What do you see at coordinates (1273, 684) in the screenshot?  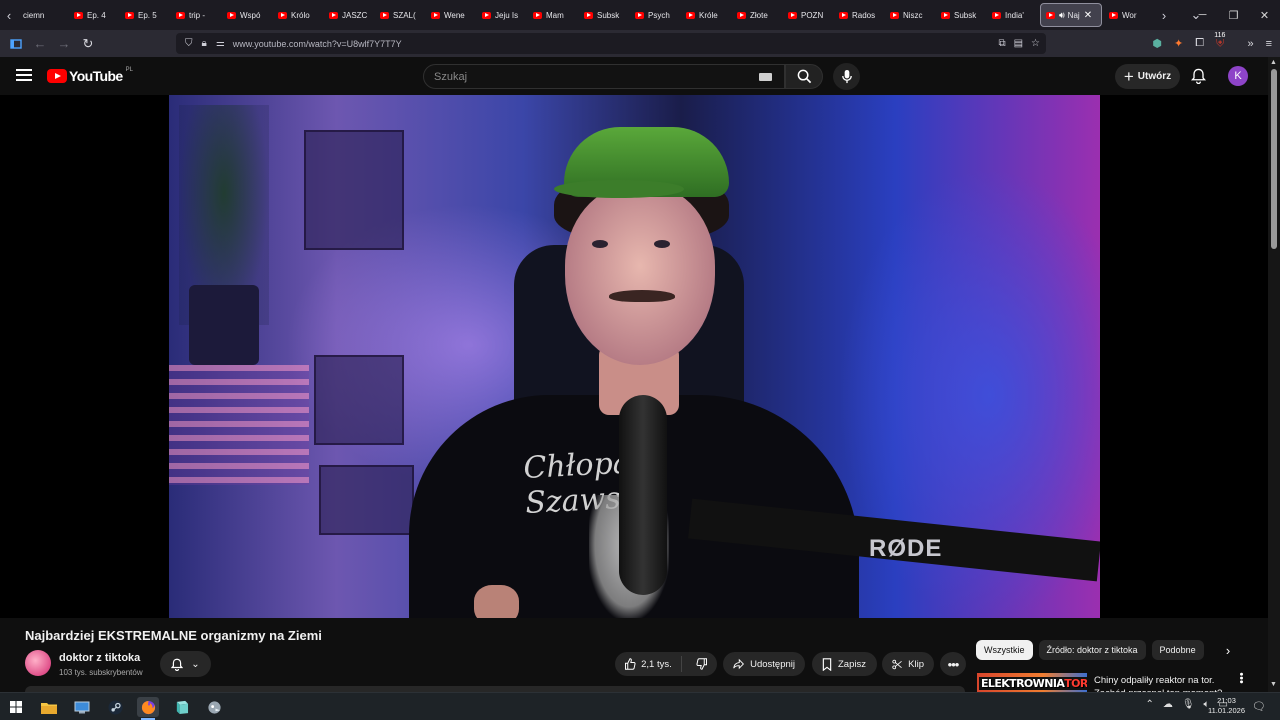 I see `scroll-down-icon: ▼` at bounding box center [1273, 684].